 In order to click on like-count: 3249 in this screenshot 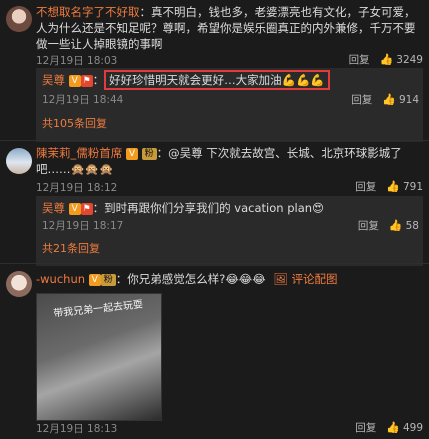, I will do `click(409, 59)`.